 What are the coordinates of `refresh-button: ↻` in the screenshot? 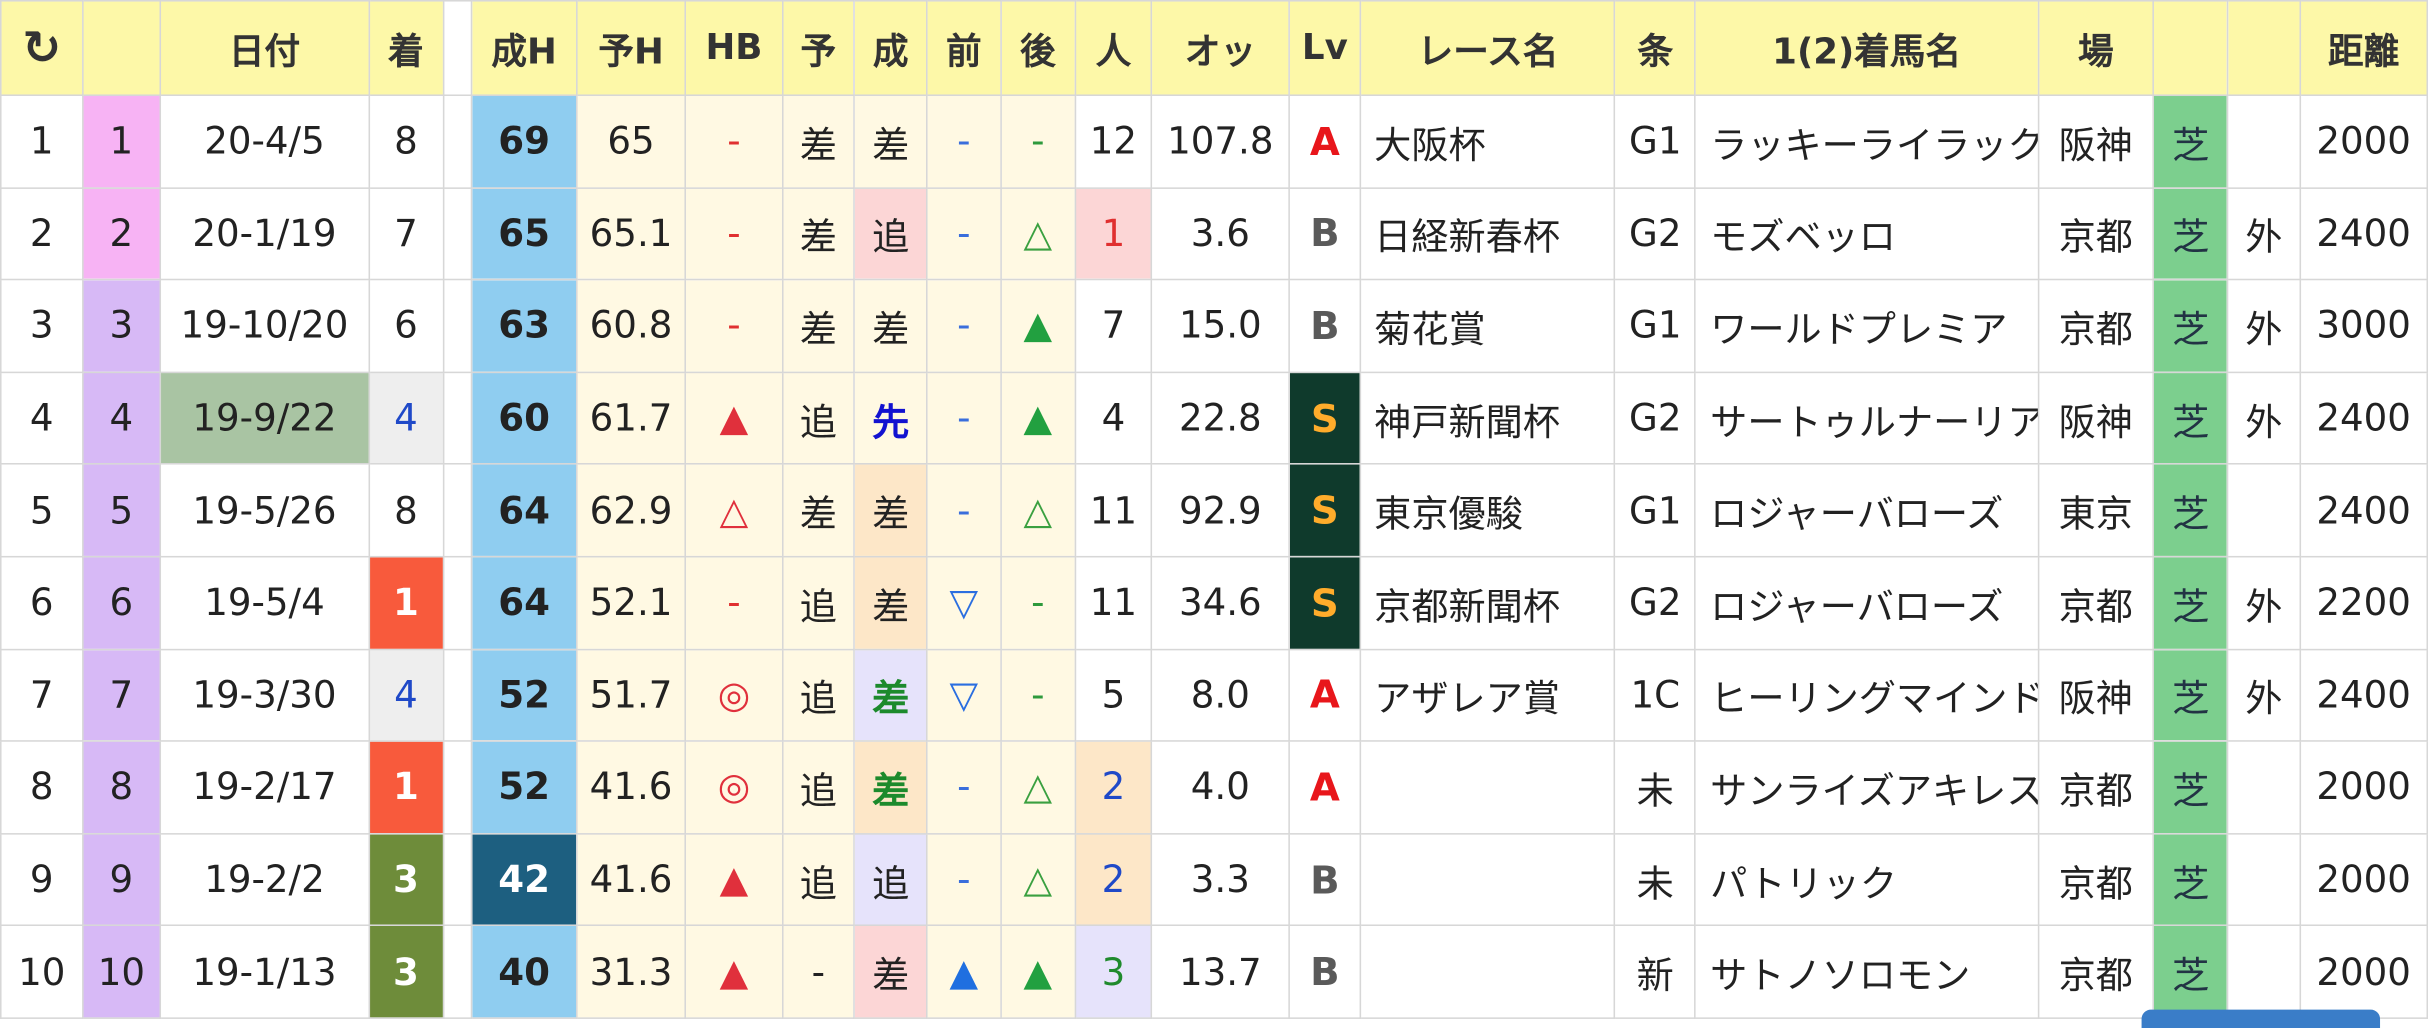 It's located at (42, 48).